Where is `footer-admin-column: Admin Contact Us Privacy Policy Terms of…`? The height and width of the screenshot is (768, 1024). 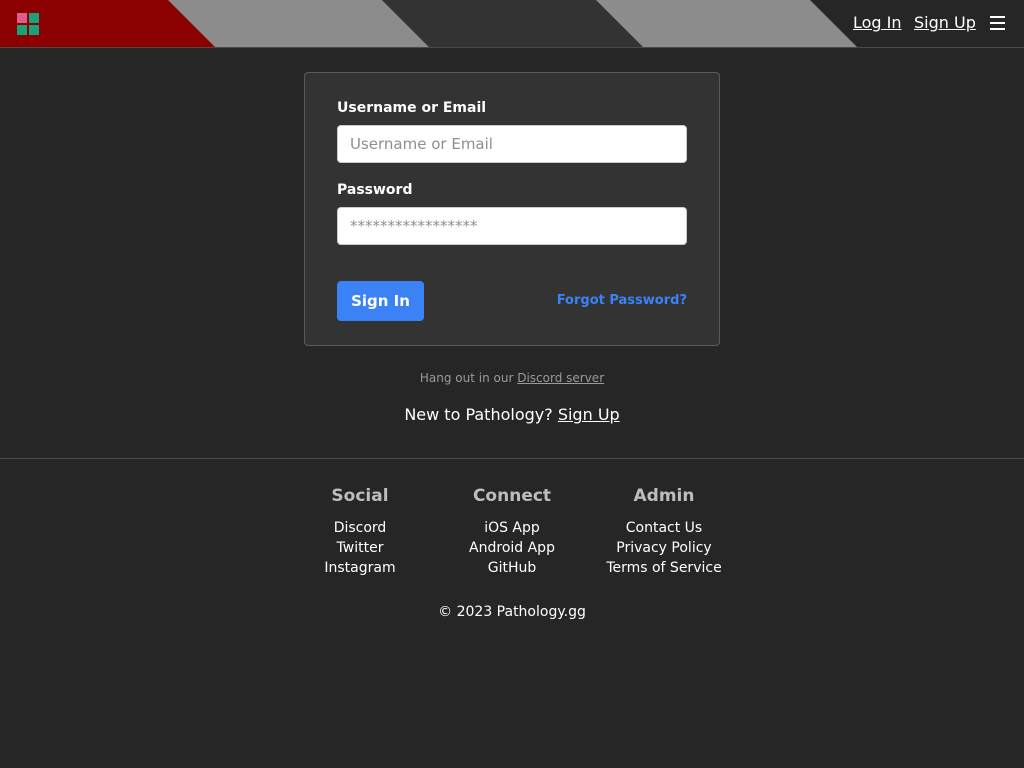
footer-admin-column: Admin Contact Us Privacy Policy Terms of… is located at coordinates (664, 532).